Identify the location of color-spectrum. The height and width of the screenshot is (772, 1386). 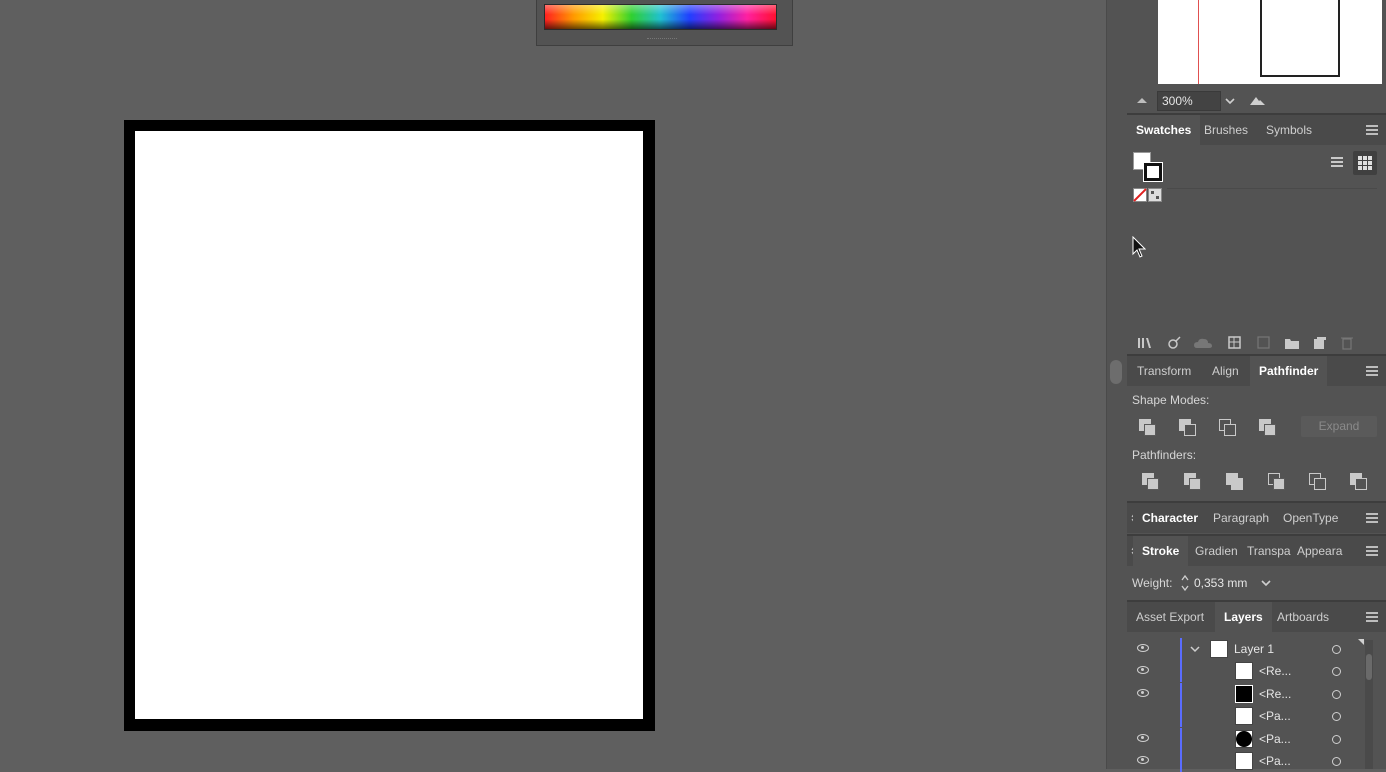
(660, 17).